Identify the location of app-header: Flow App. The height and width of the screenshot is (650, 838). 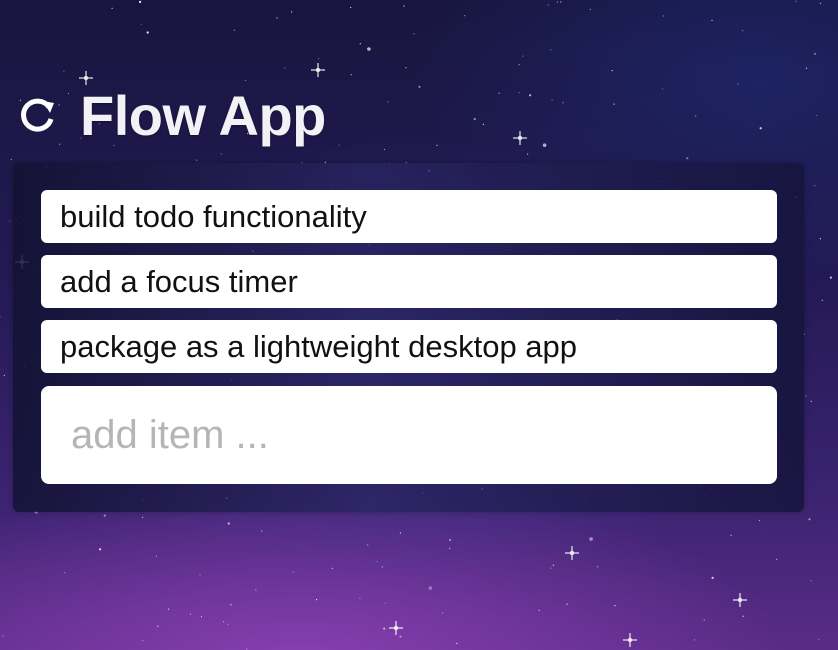
(171, 116).